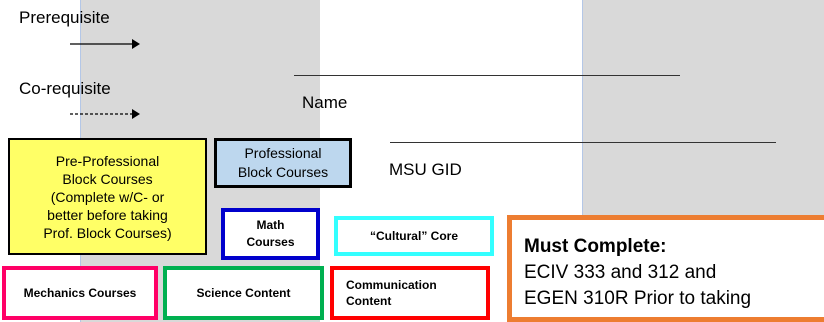  Describe the element at coordinates (391, 285) in the screenshot. I see `communication-line: Communication` at that location.